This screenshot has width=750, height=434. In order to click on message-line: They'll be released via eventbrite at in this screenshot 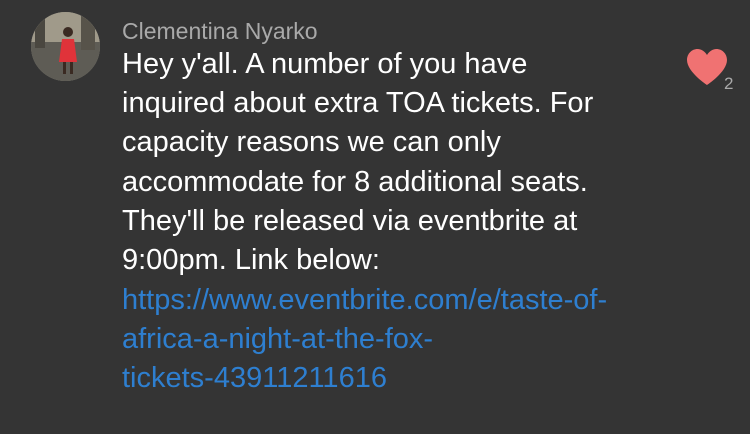, I will do `click(350, 220)`.